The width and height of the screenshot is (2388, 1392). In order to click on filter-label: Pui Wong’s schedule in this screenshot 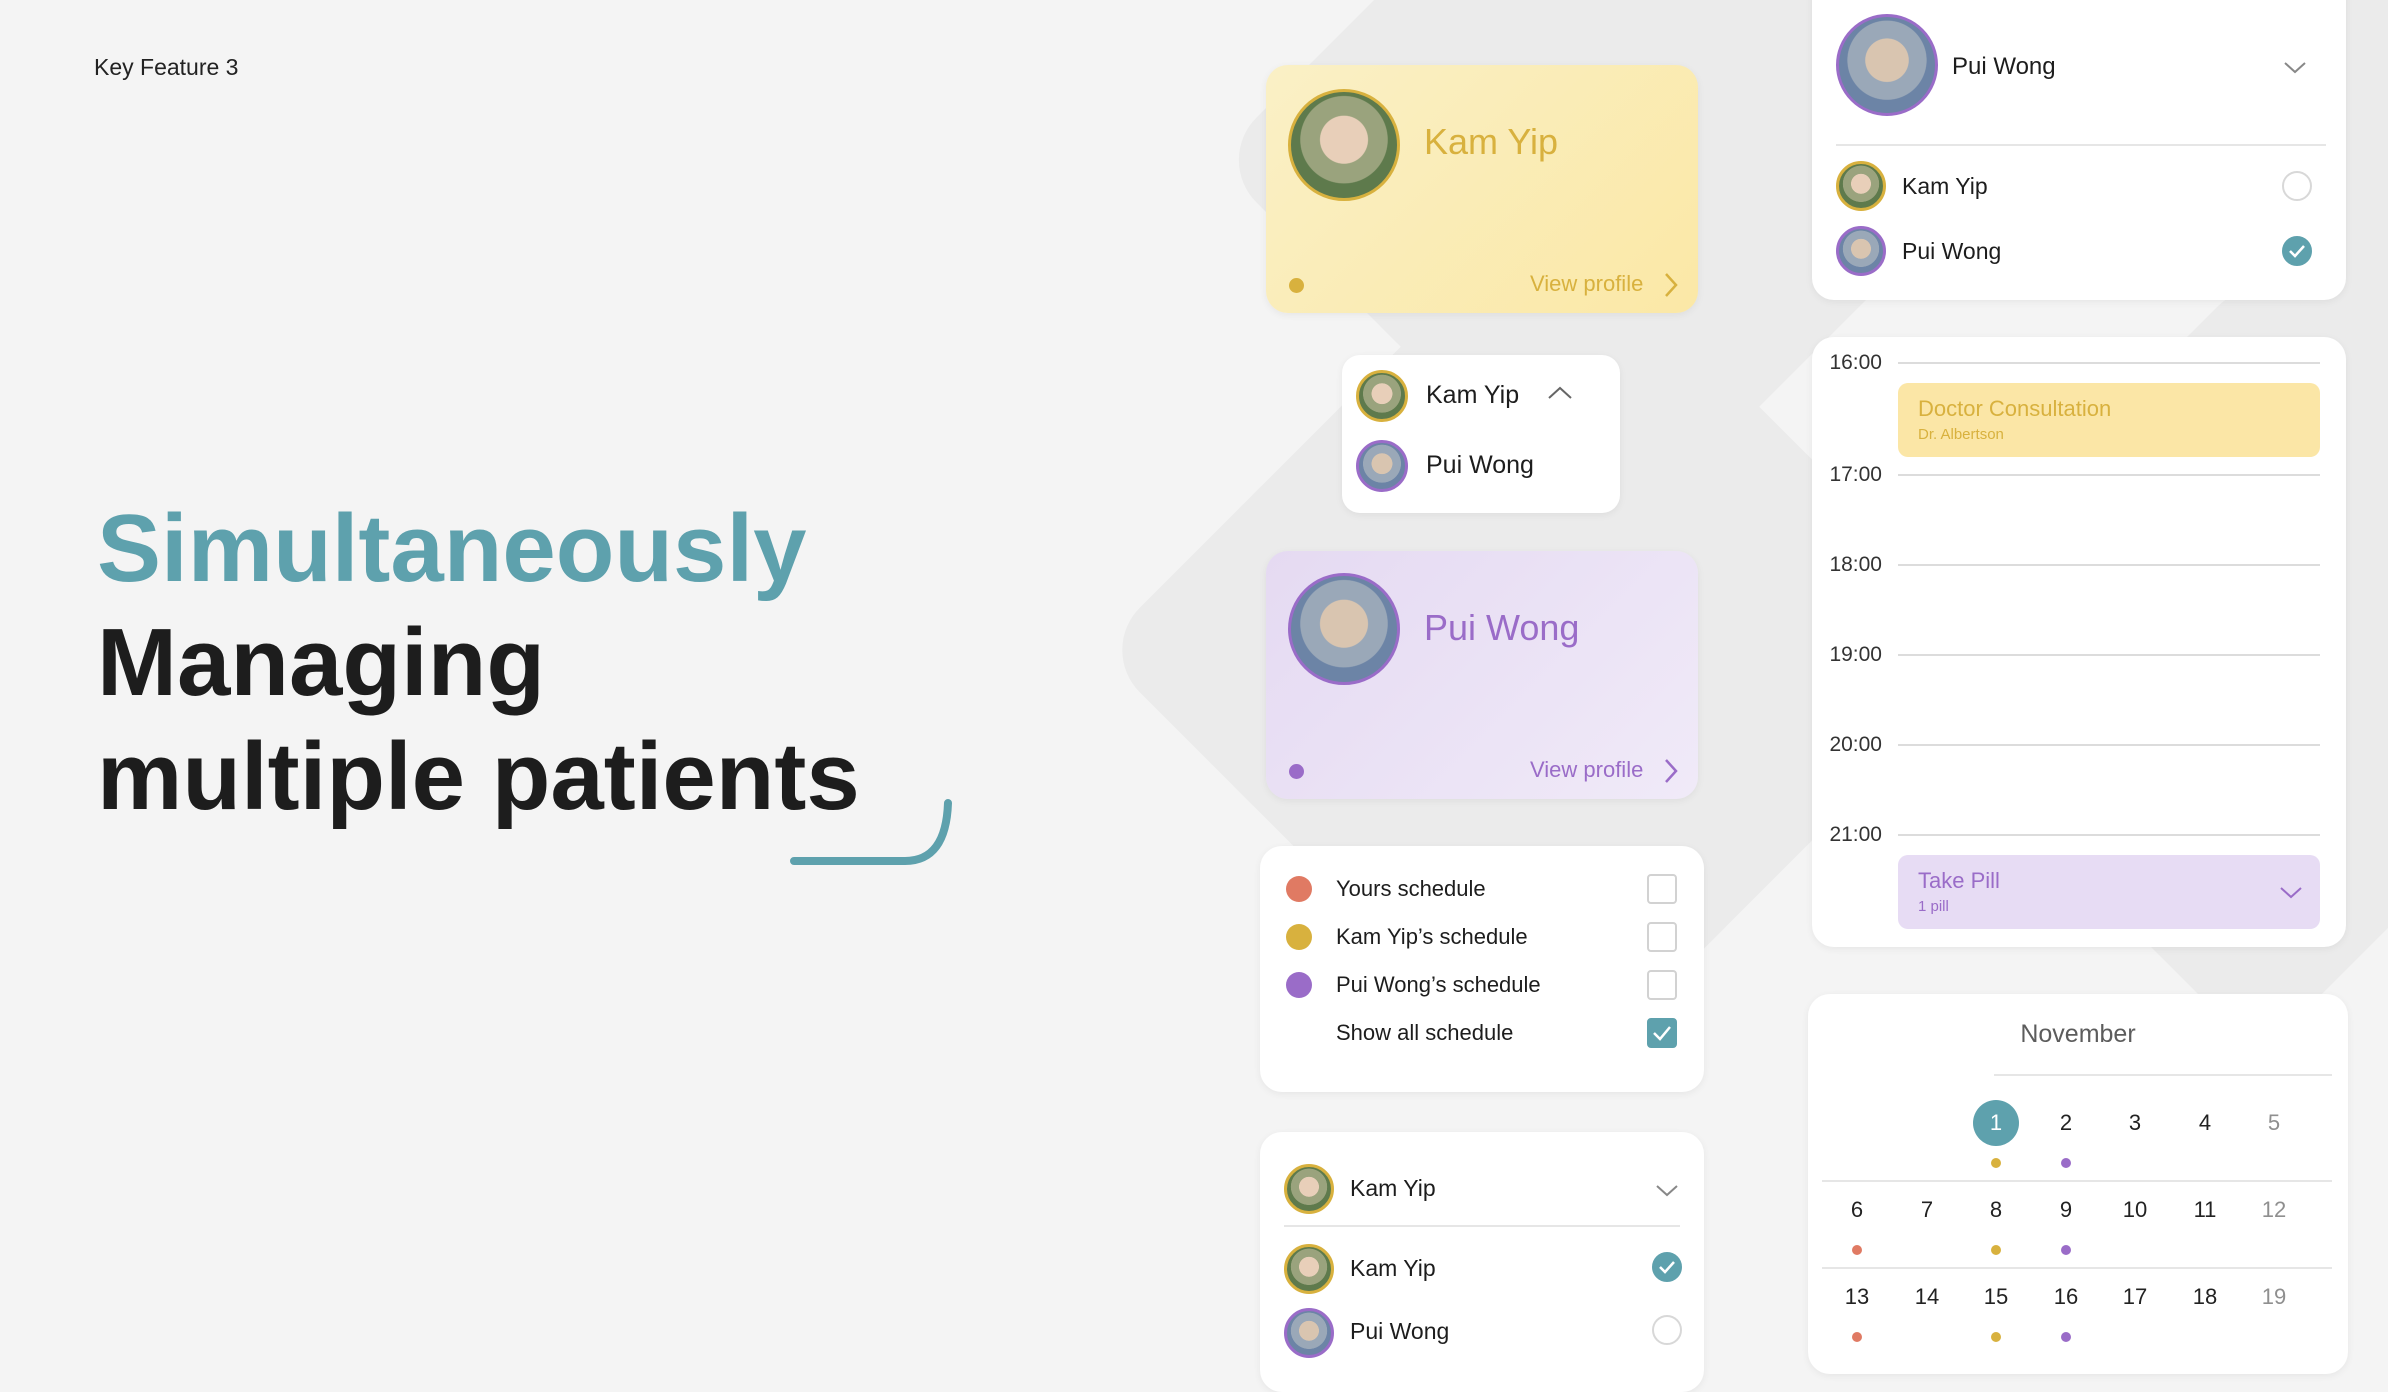, I will do `click(1438, 984)`.